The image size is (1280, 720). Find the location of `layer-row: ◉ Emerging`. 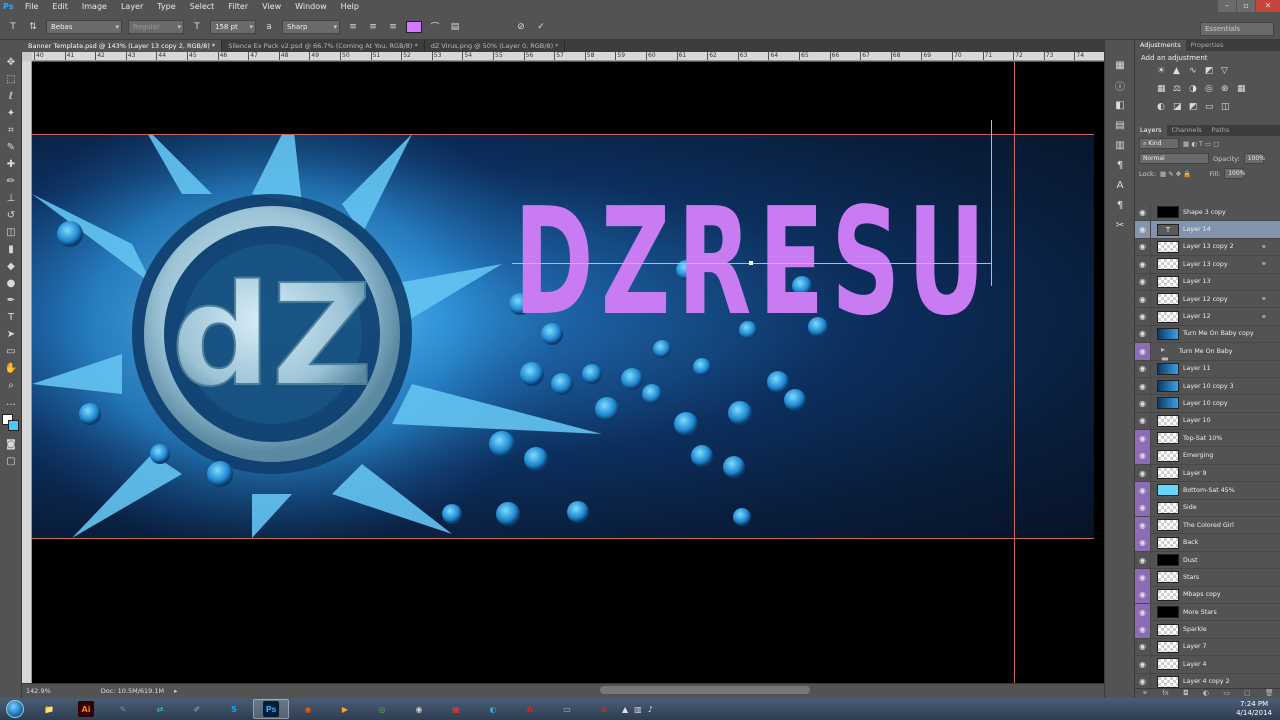

layer-row: ◉ Emerging is located at coordinates (1207, 456).